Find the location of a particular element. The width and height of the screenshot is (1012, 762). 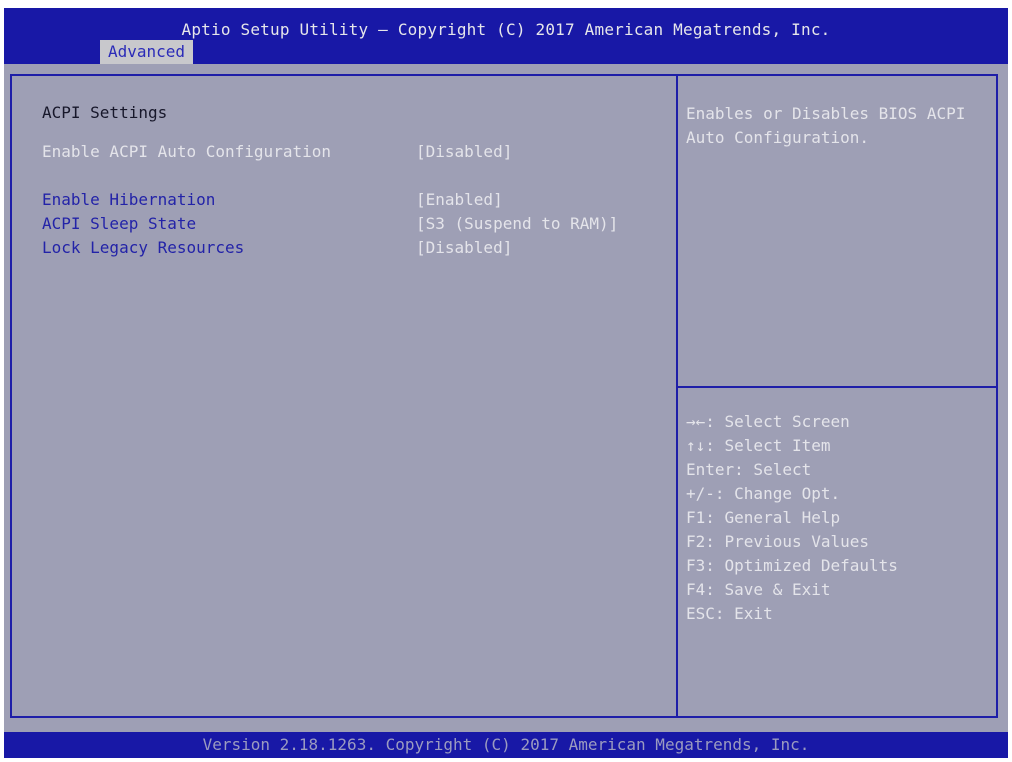

help-divider is located at coordinates (838, 387).